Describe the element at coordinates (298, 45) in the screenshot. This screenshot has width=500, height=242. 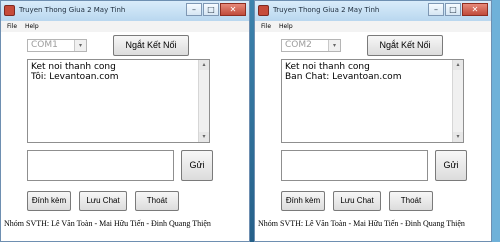
I see `com-port-value: COM2` at that location.